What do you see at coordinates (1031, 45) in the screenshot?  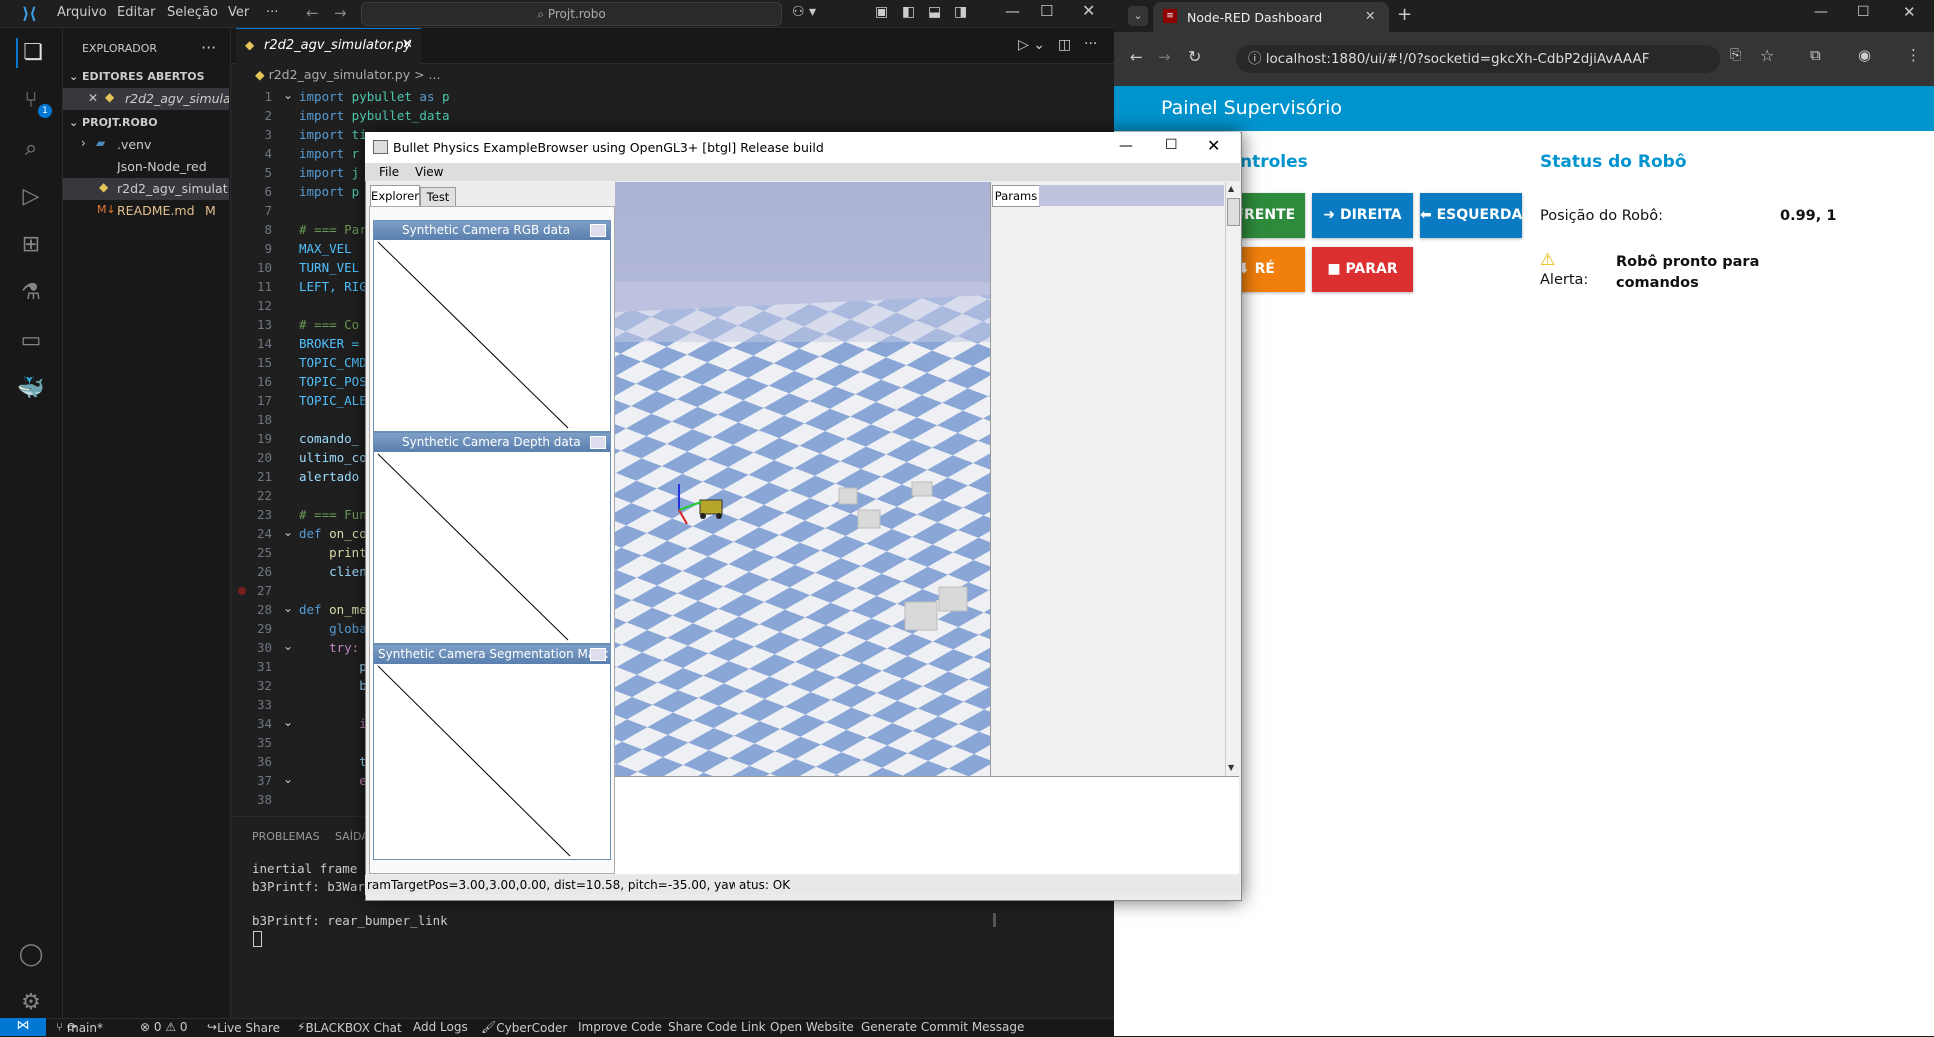 I see `run-python-icon: ▷ ⌄` at bounding box center [1031, 45].